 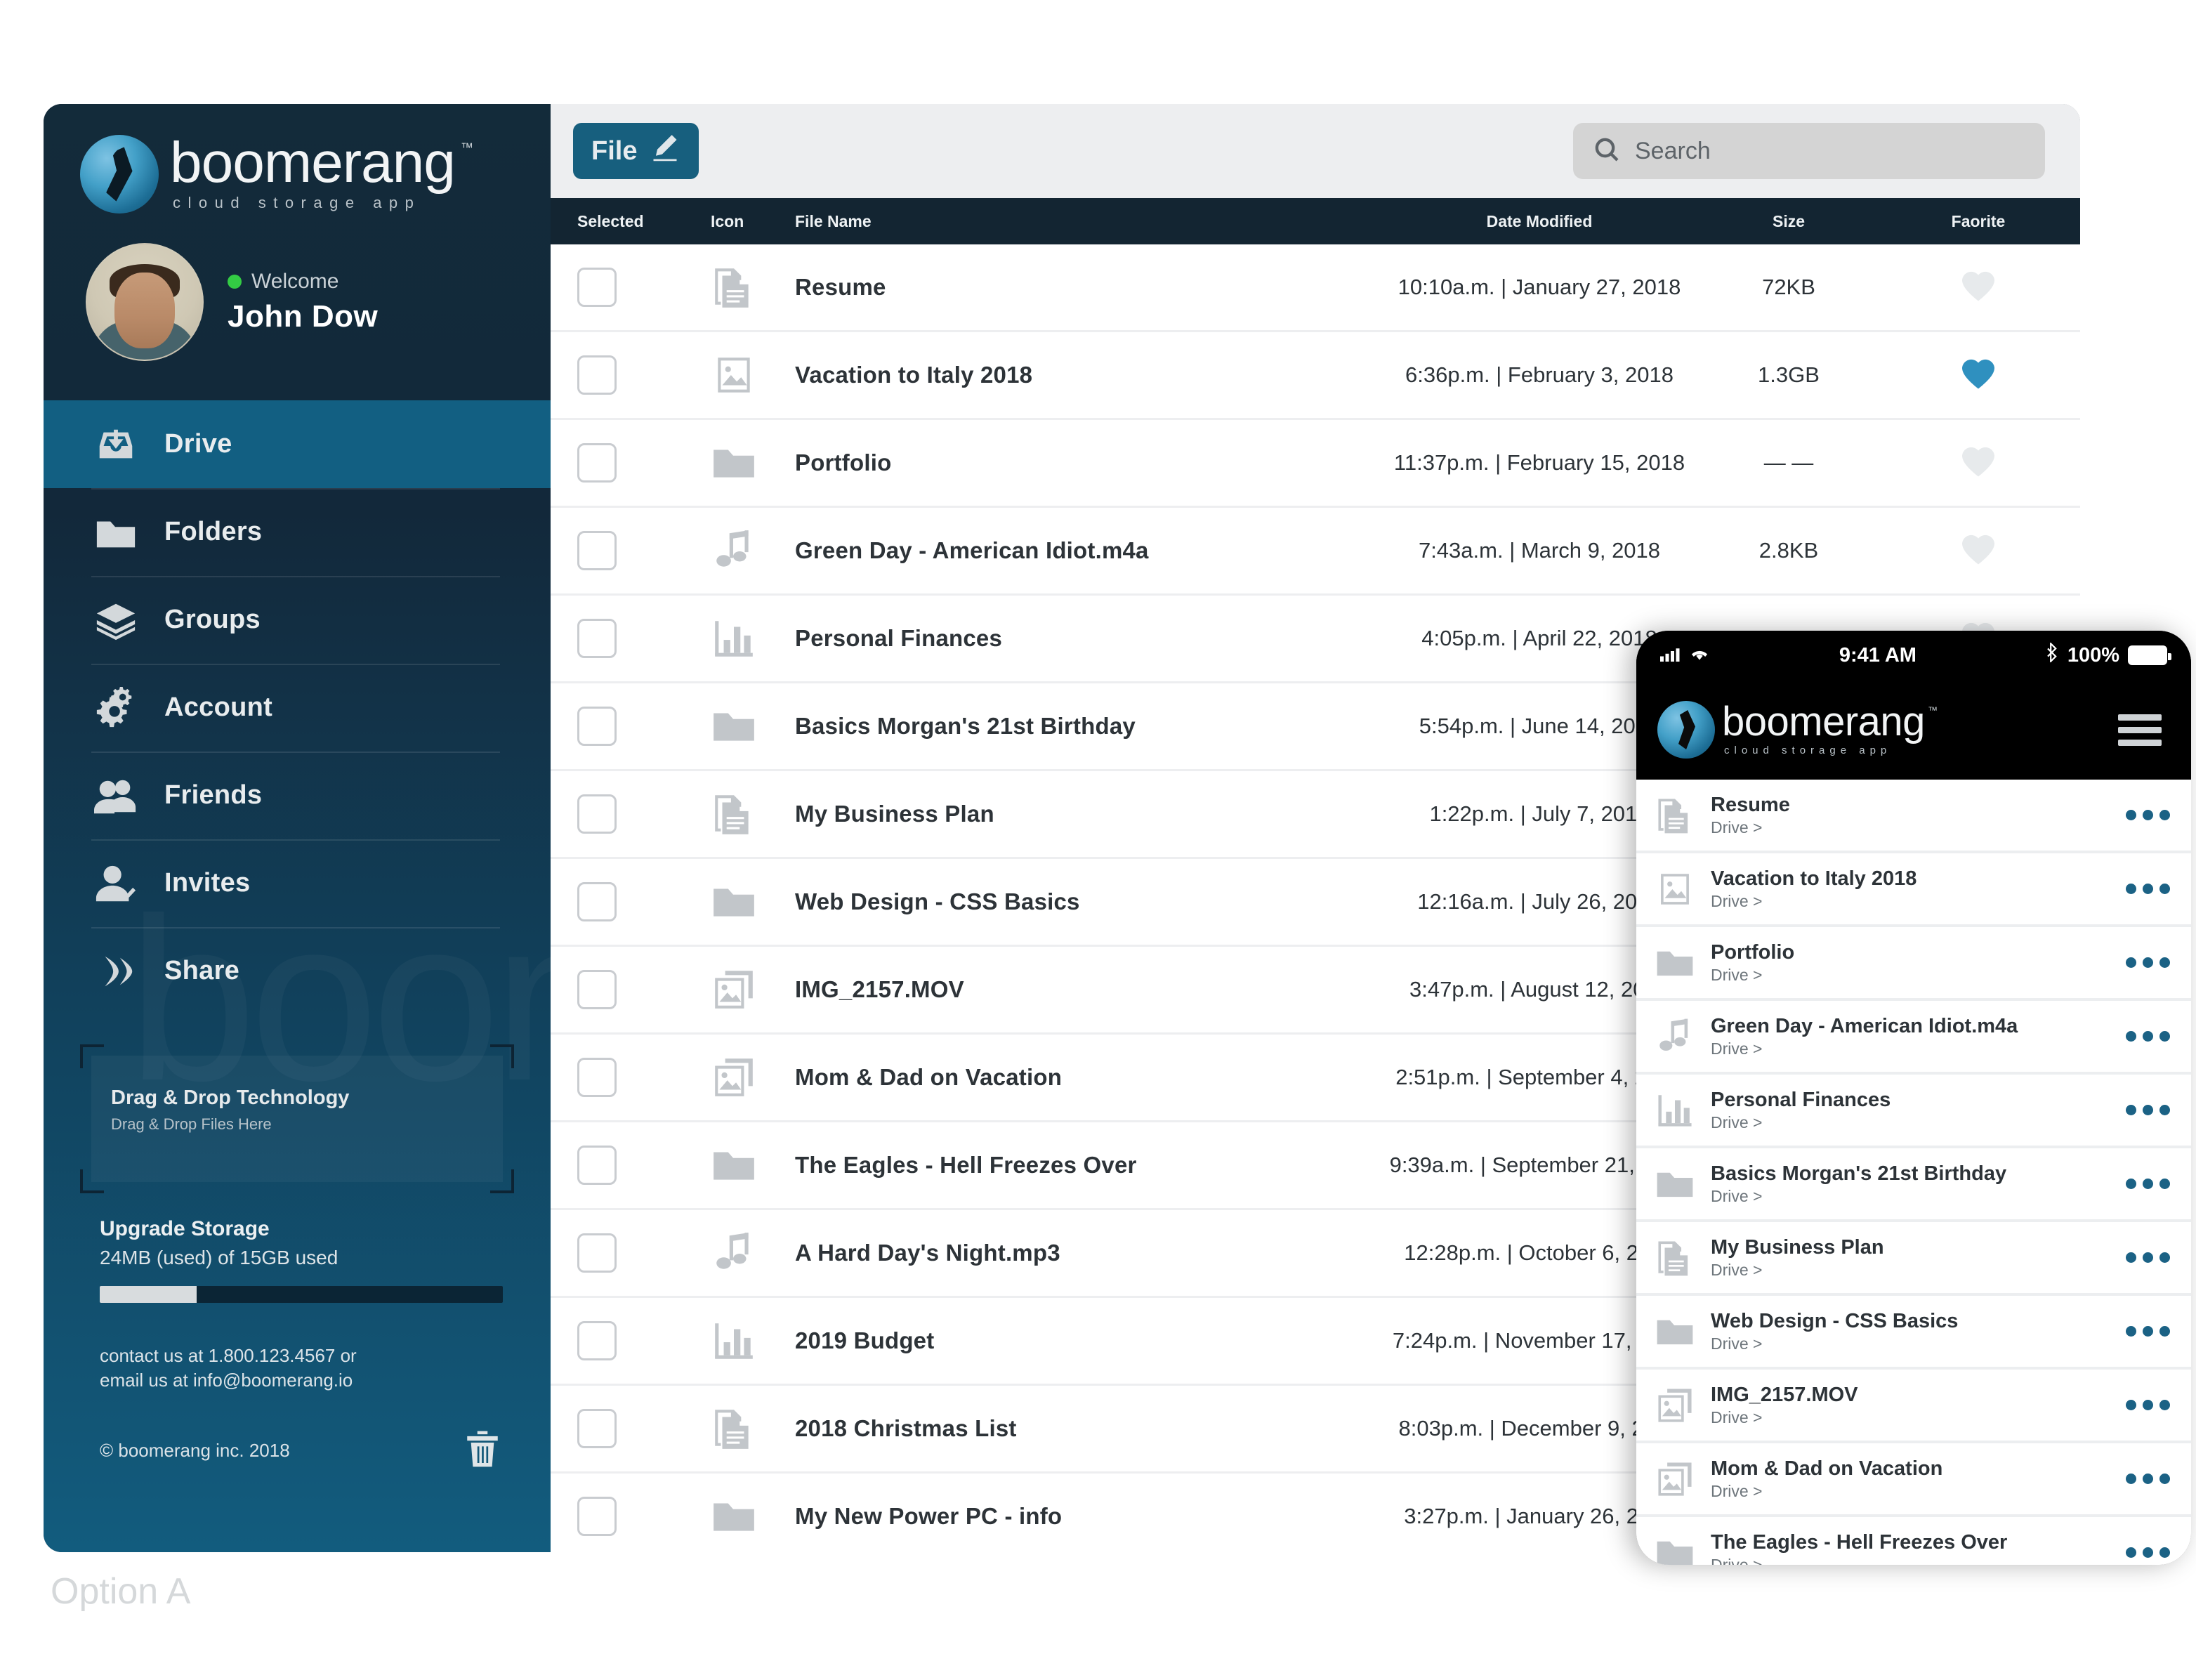 What do you see at coordinates (1540, 1516) in the screenshot?
I see `file-date: 3:27p.m. | January 26, 2019` at bounding box center [1540, 1516].